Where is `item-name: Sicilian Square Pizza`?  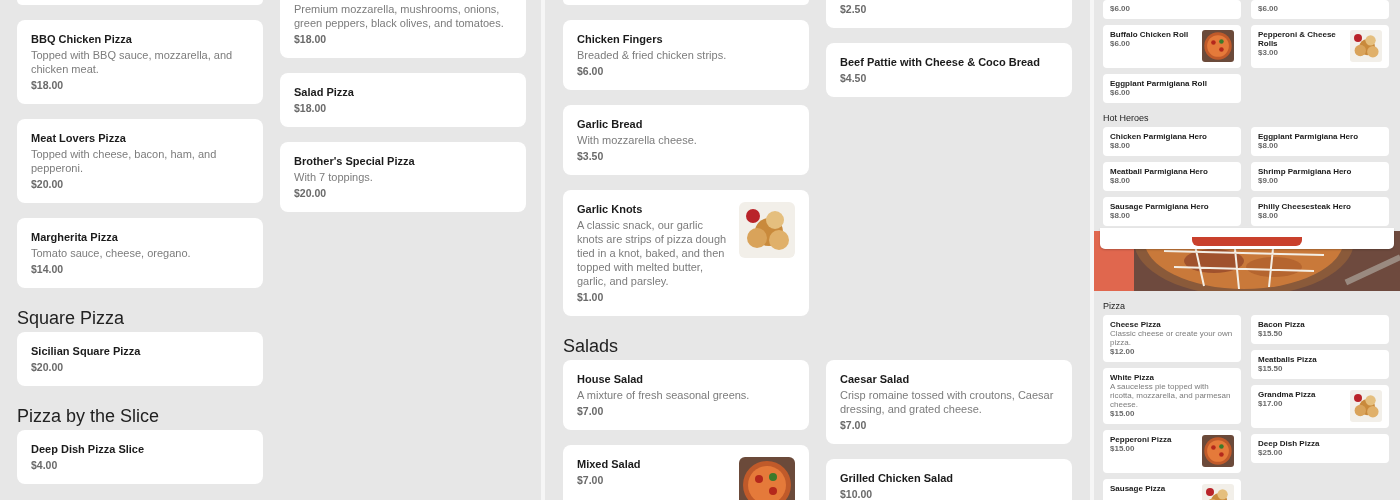
item-name: Sicilian Square Pizza is located at coordinates (86, 351).